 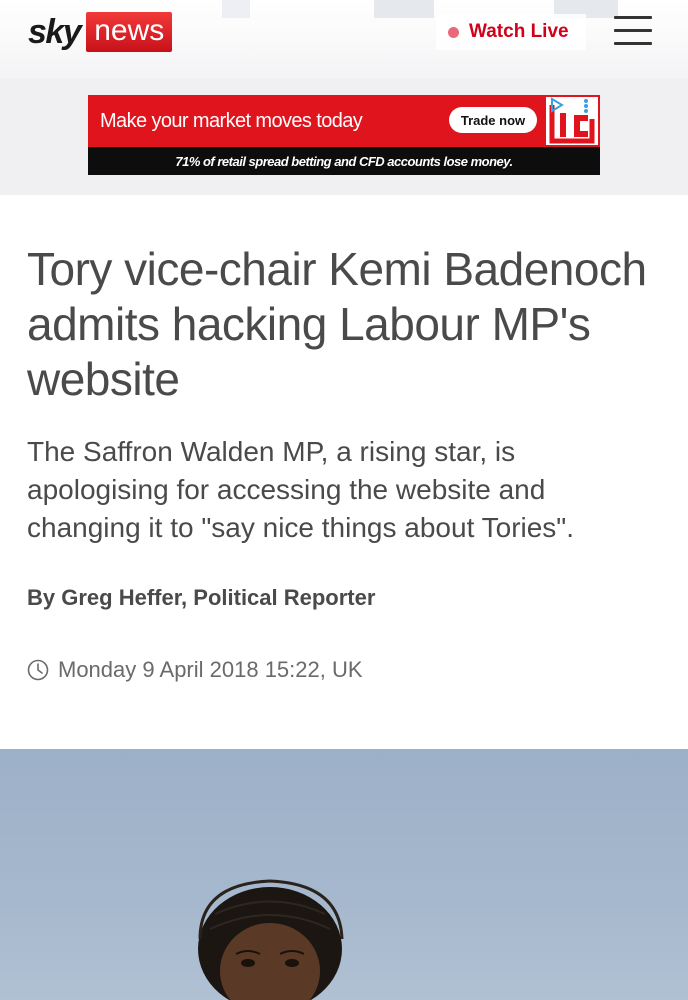 What do you see at coordinates (201, 598) in the screenshot?
I see `article-byline: By Greg Heffer, Political Reporter` at bounding box center [201, 598].